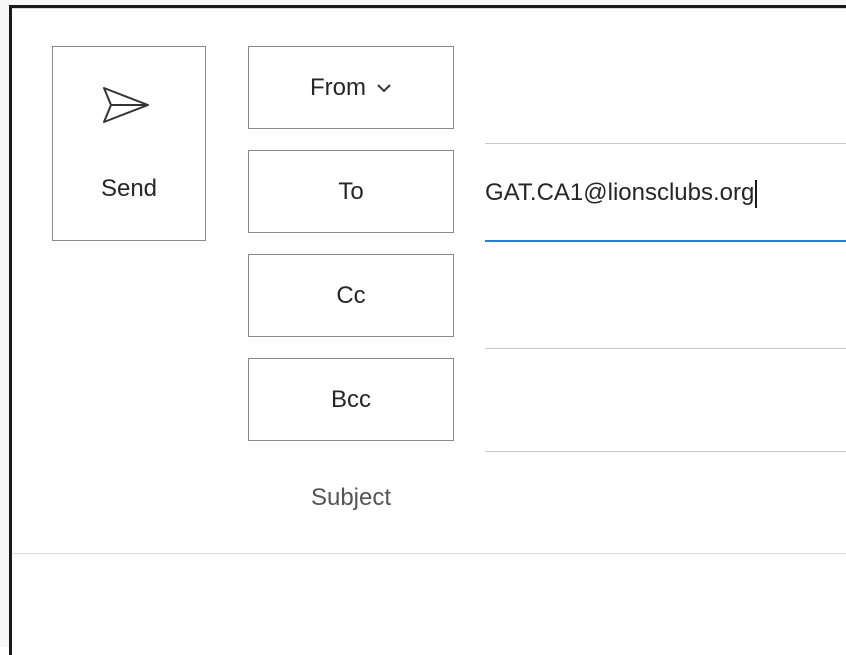 The image size is (846, 655). I want to click on bcc-button: Bcc, so click(351, 399).